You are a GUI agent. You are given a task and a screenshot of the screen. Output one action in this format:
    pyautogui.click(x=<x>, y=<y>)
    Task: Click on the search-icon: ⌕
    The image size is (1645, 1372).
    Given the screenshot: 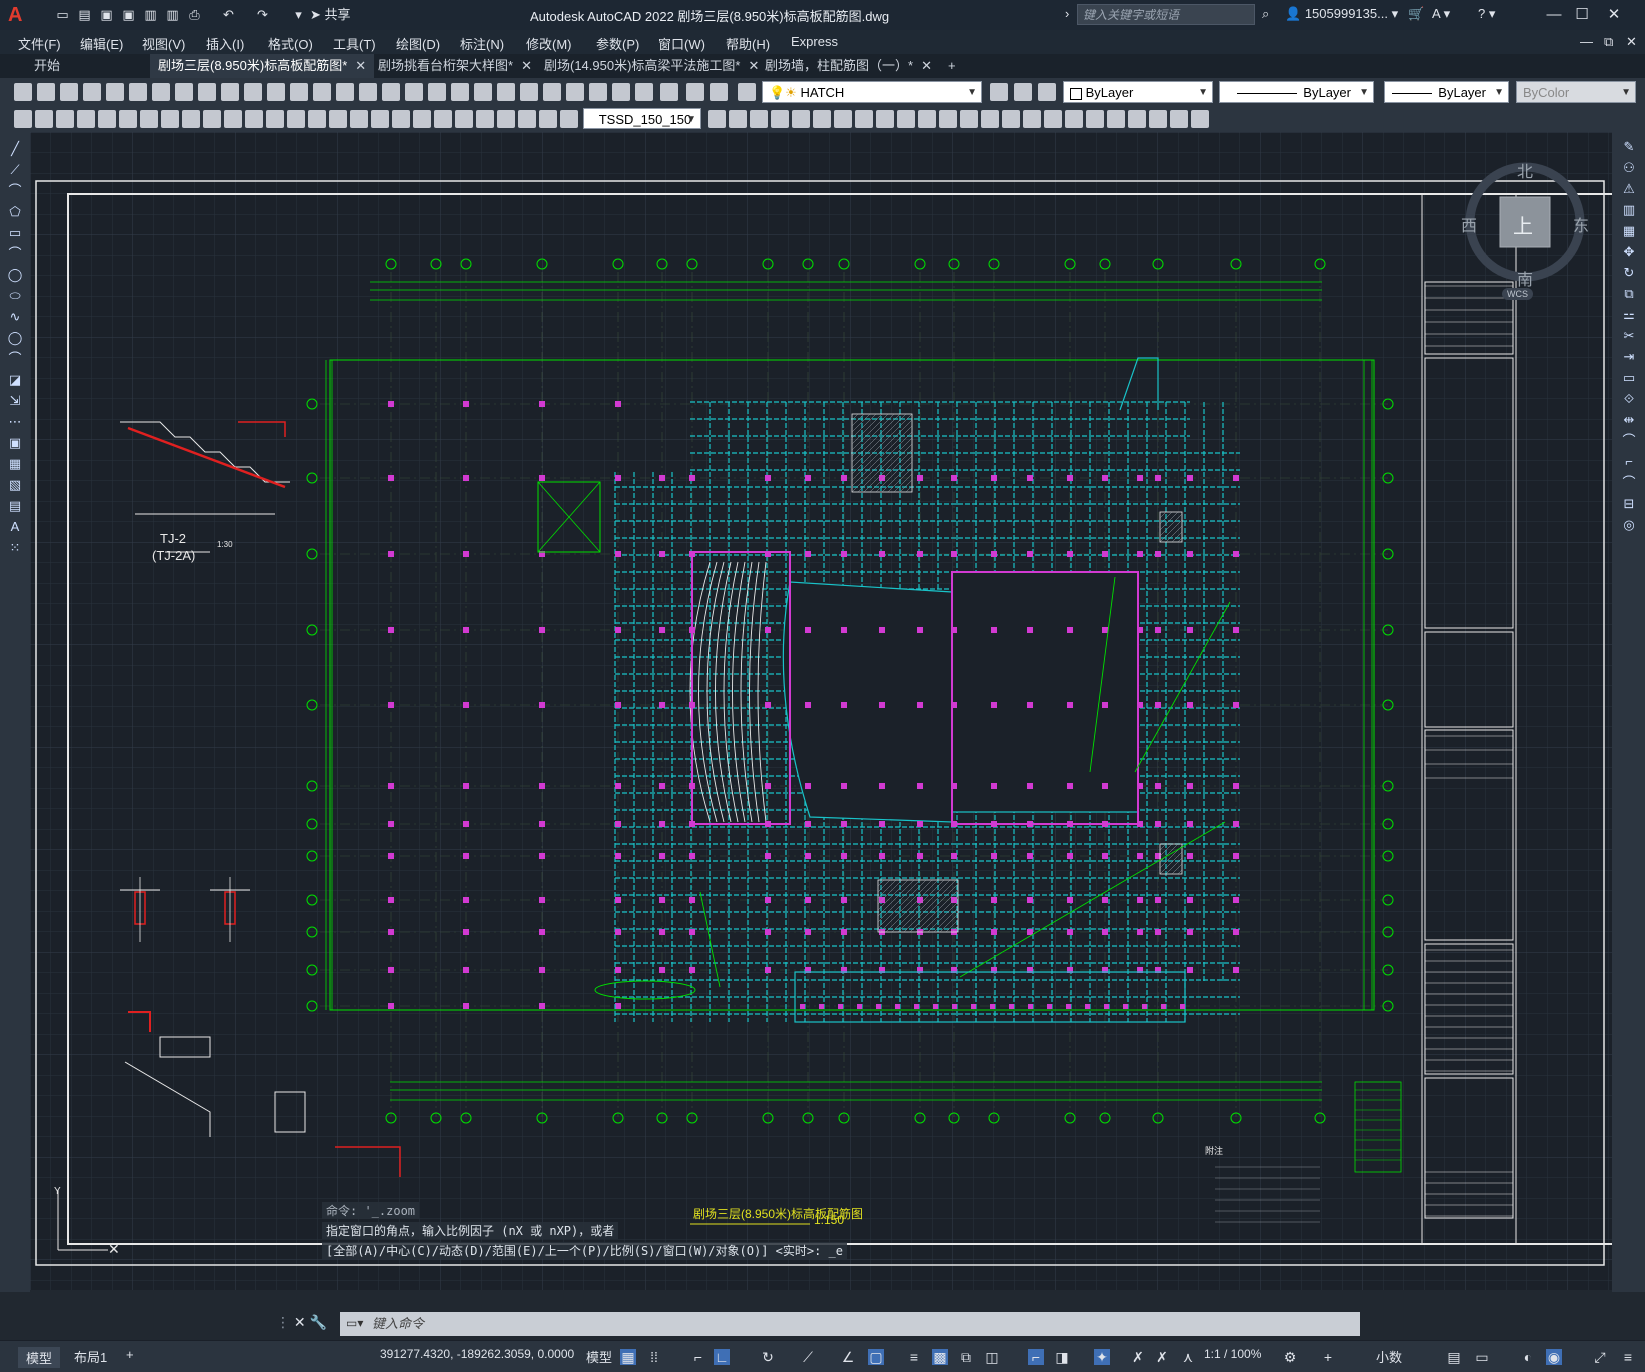 What is the action you would take?
    pyautogui.click(x=1265, y=14)
    